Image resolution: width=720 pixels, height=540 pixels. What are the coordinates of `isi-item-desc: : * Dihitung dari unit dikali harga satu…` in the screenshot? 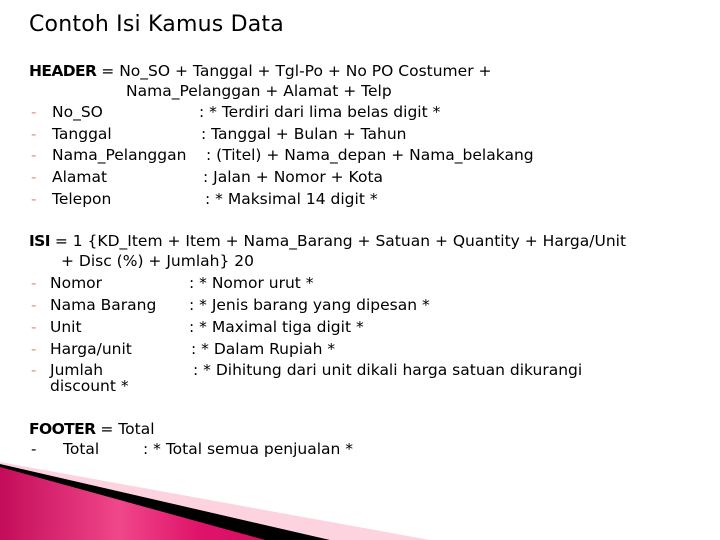 It's located at (388, 370).